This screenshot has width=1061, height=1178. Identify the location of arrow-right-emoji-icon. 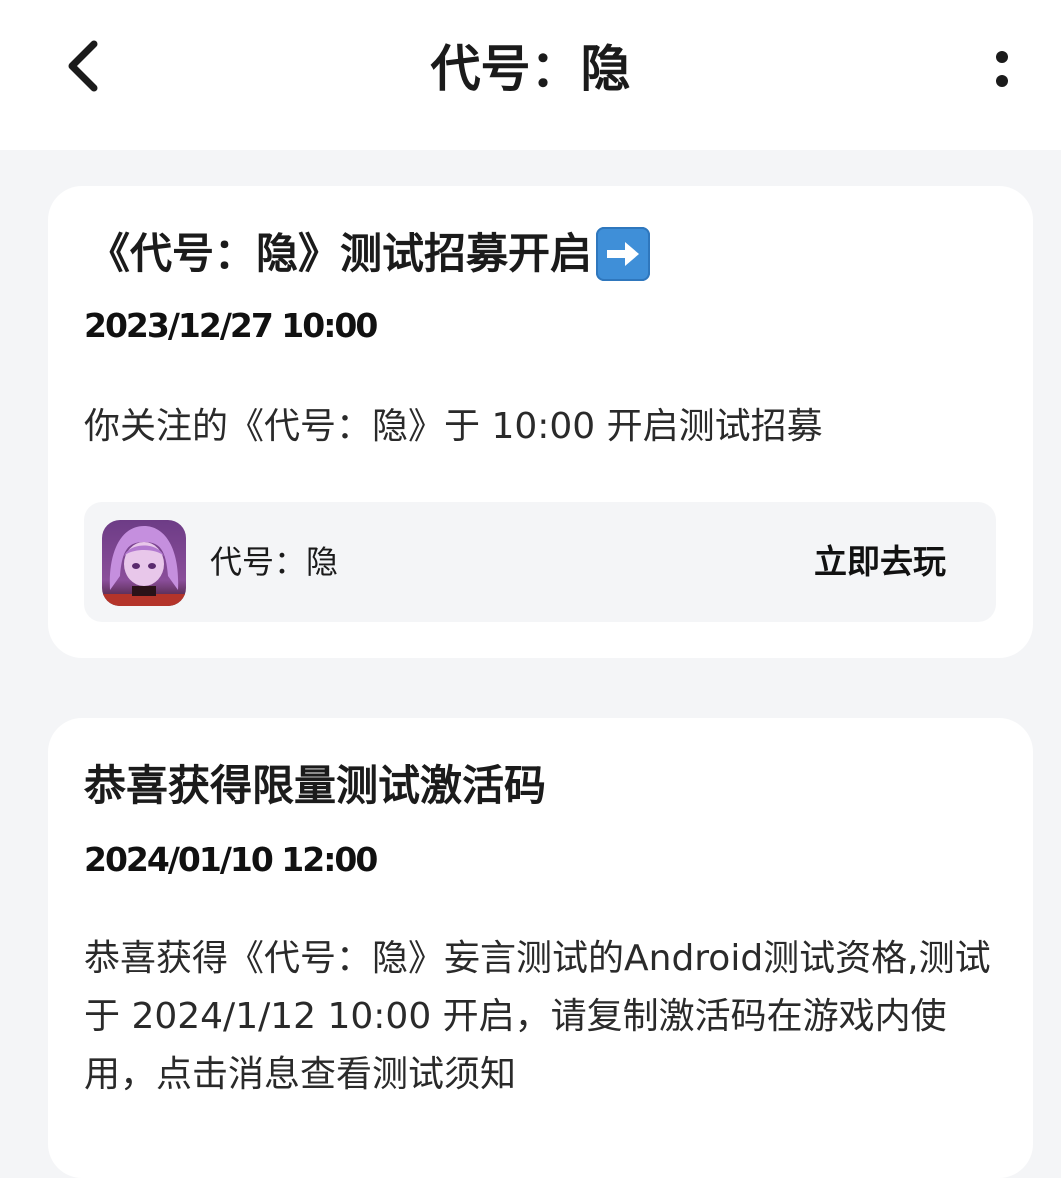
(623, 254).